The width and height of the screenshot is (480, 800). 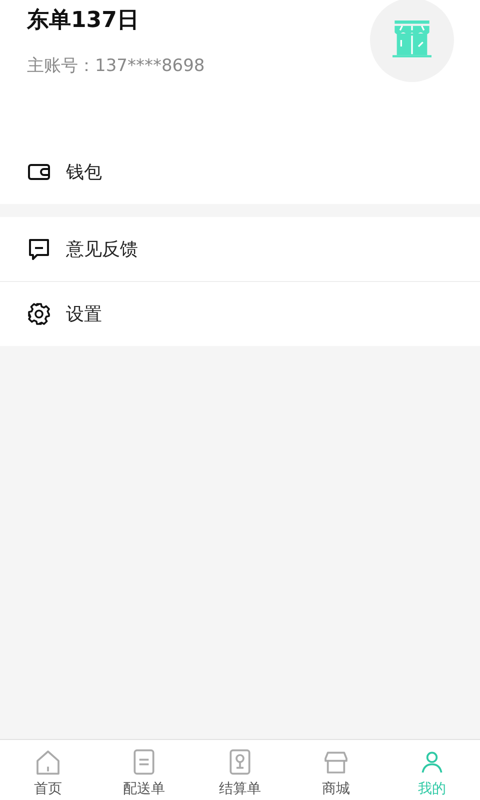 What do you see at coordinates (240, 249) in the screenshot?
I see `menu-item: 意见反馈` at bounding box center [240, 249].